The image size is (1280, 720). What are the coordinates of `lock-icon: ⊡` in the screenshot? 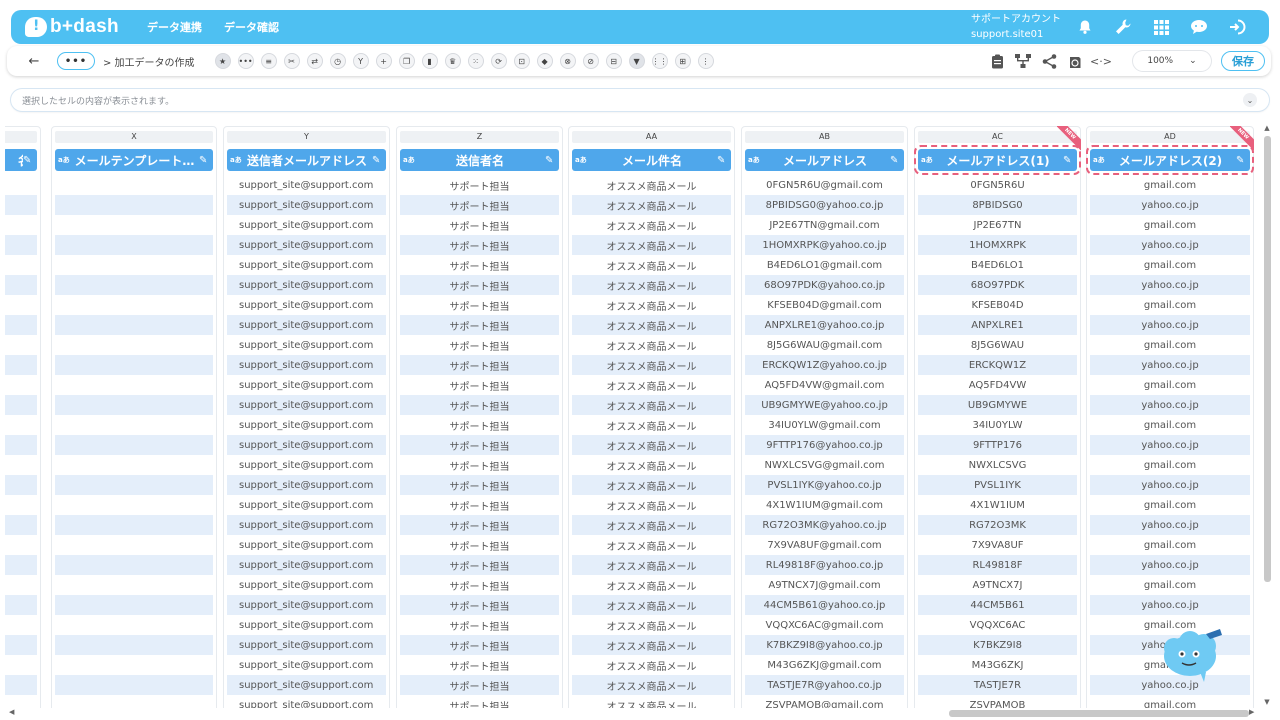 It's located at (521, 61).